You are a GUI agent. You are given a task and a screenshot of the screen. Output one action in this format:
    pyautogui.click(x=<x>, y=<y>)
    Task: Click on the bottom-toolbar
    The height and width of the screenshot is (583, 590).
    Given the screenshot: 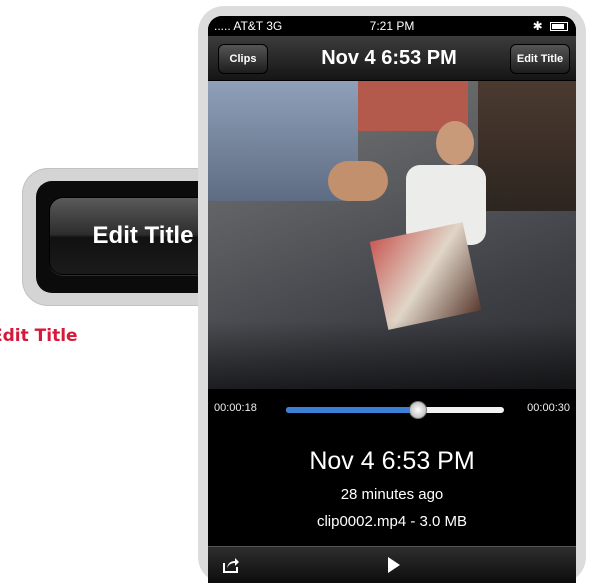 What is the action you would take?
    pyautogui.click(x=392, y=564)
    